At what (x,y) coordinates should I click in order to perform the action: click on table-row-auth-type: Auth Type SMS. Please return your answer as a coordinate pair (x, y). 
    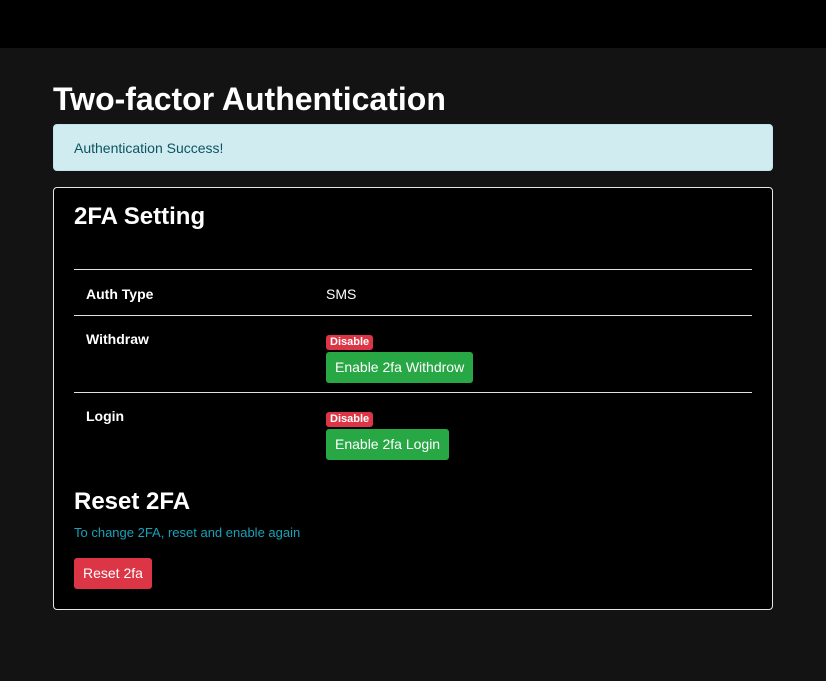
    Looking at the image, I should click on (413, 292).